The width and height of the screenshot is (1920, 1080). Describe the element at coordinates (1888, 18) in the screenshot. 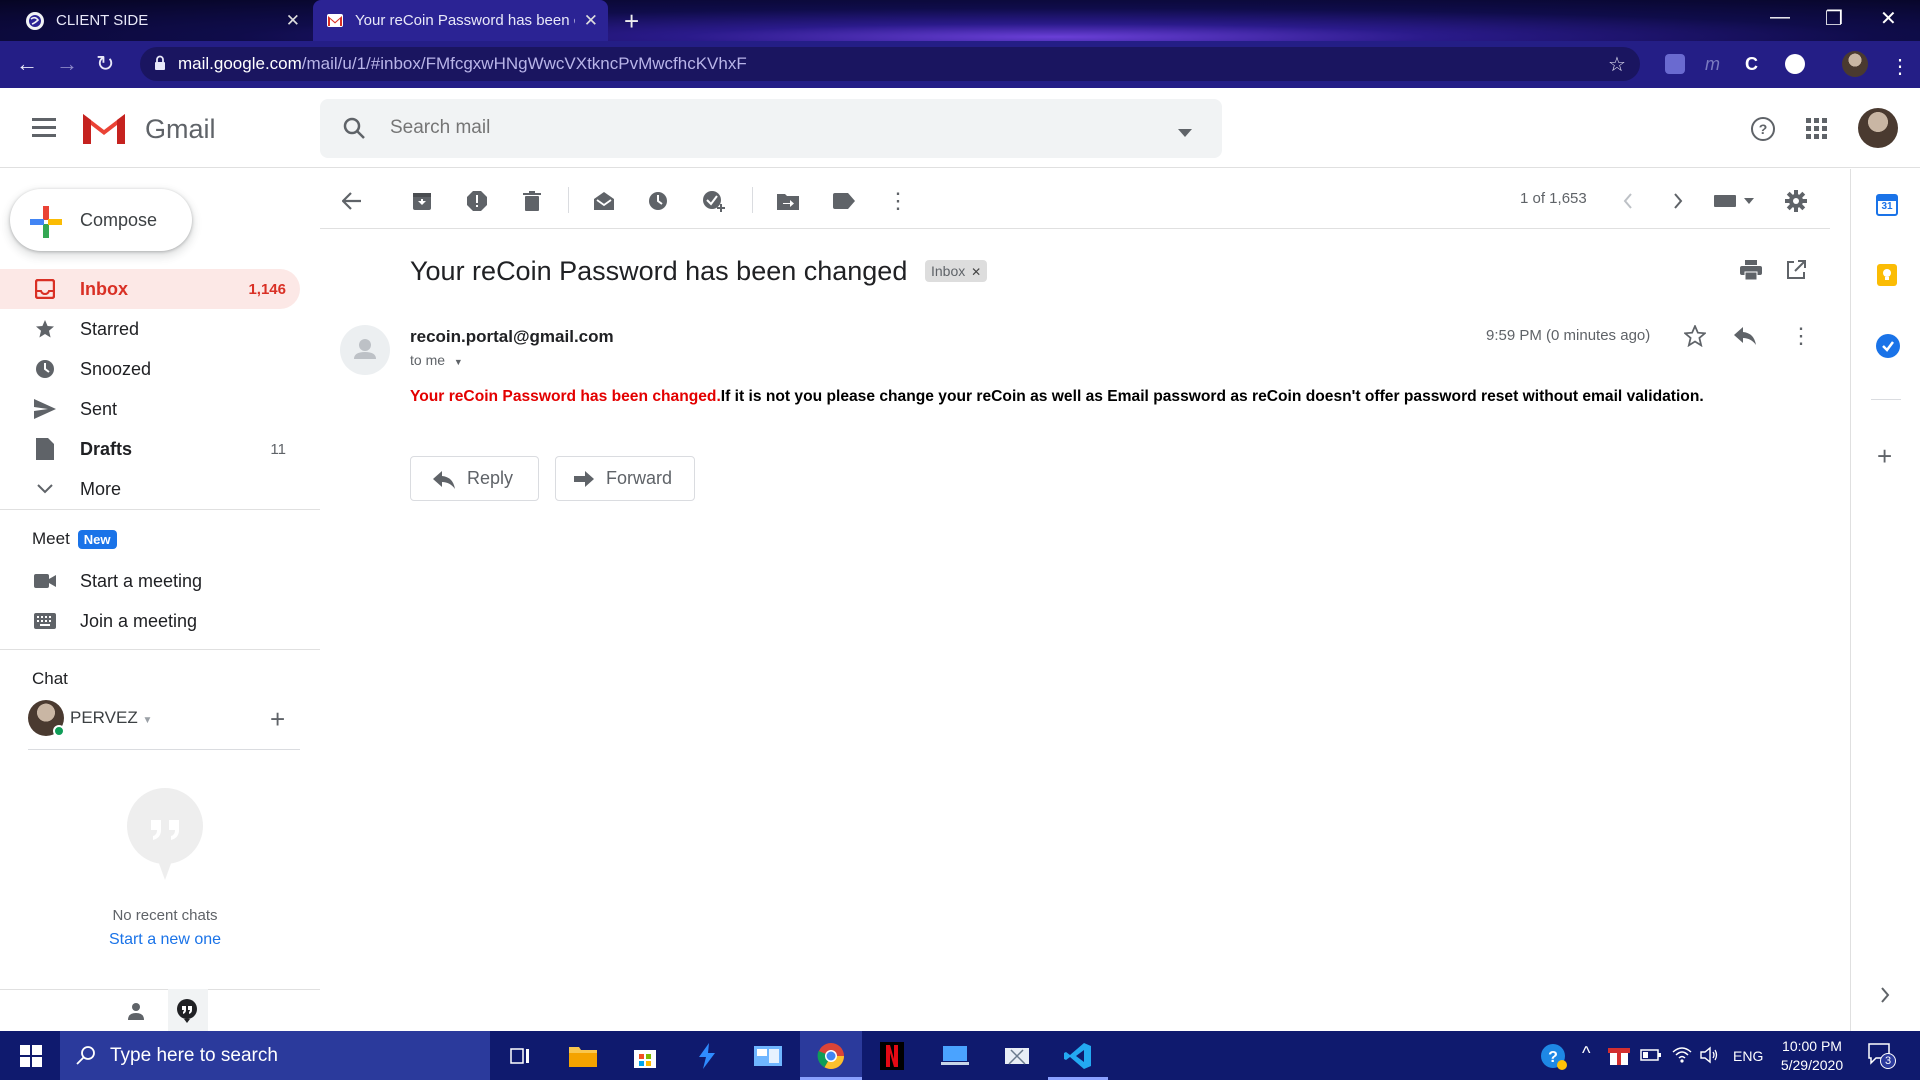

I see `close-window-icon: ✕` at that location.